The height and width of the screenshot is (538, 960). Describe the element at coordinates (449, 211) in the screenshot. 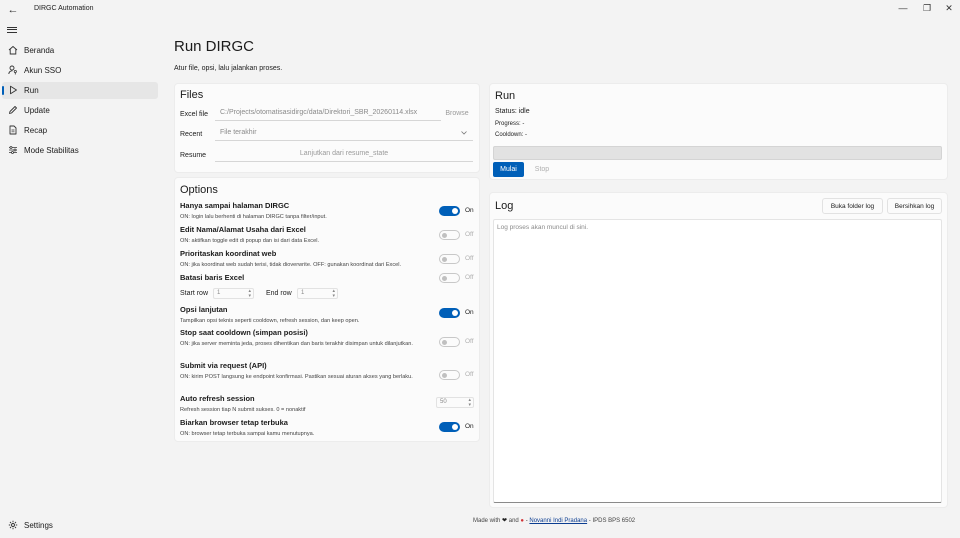

I see `toggle-hanya-sampai-dirgc` at that location.